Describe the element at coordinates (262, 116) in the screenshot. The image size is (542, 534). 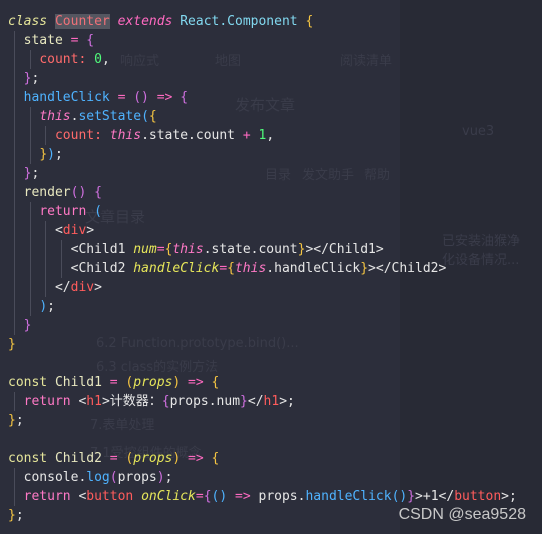
I see `code-line: this.setState({` at that location.